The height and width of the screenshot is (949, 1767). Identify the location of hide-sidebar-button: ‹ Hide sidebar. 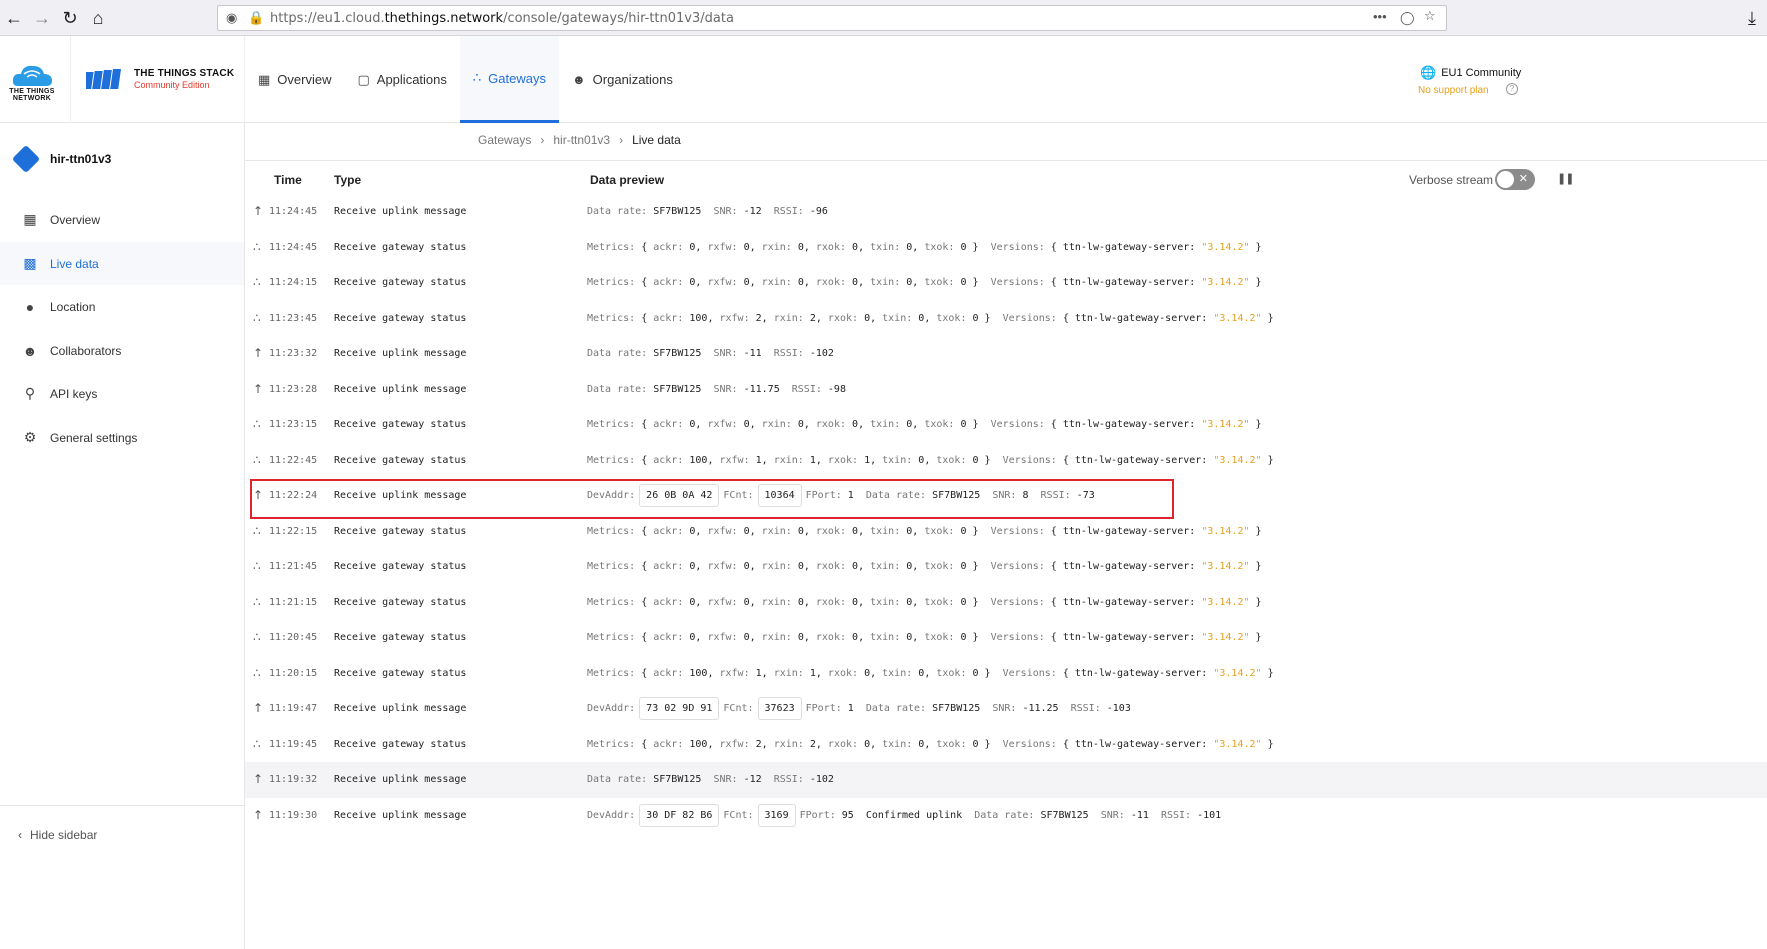
(57, 835).